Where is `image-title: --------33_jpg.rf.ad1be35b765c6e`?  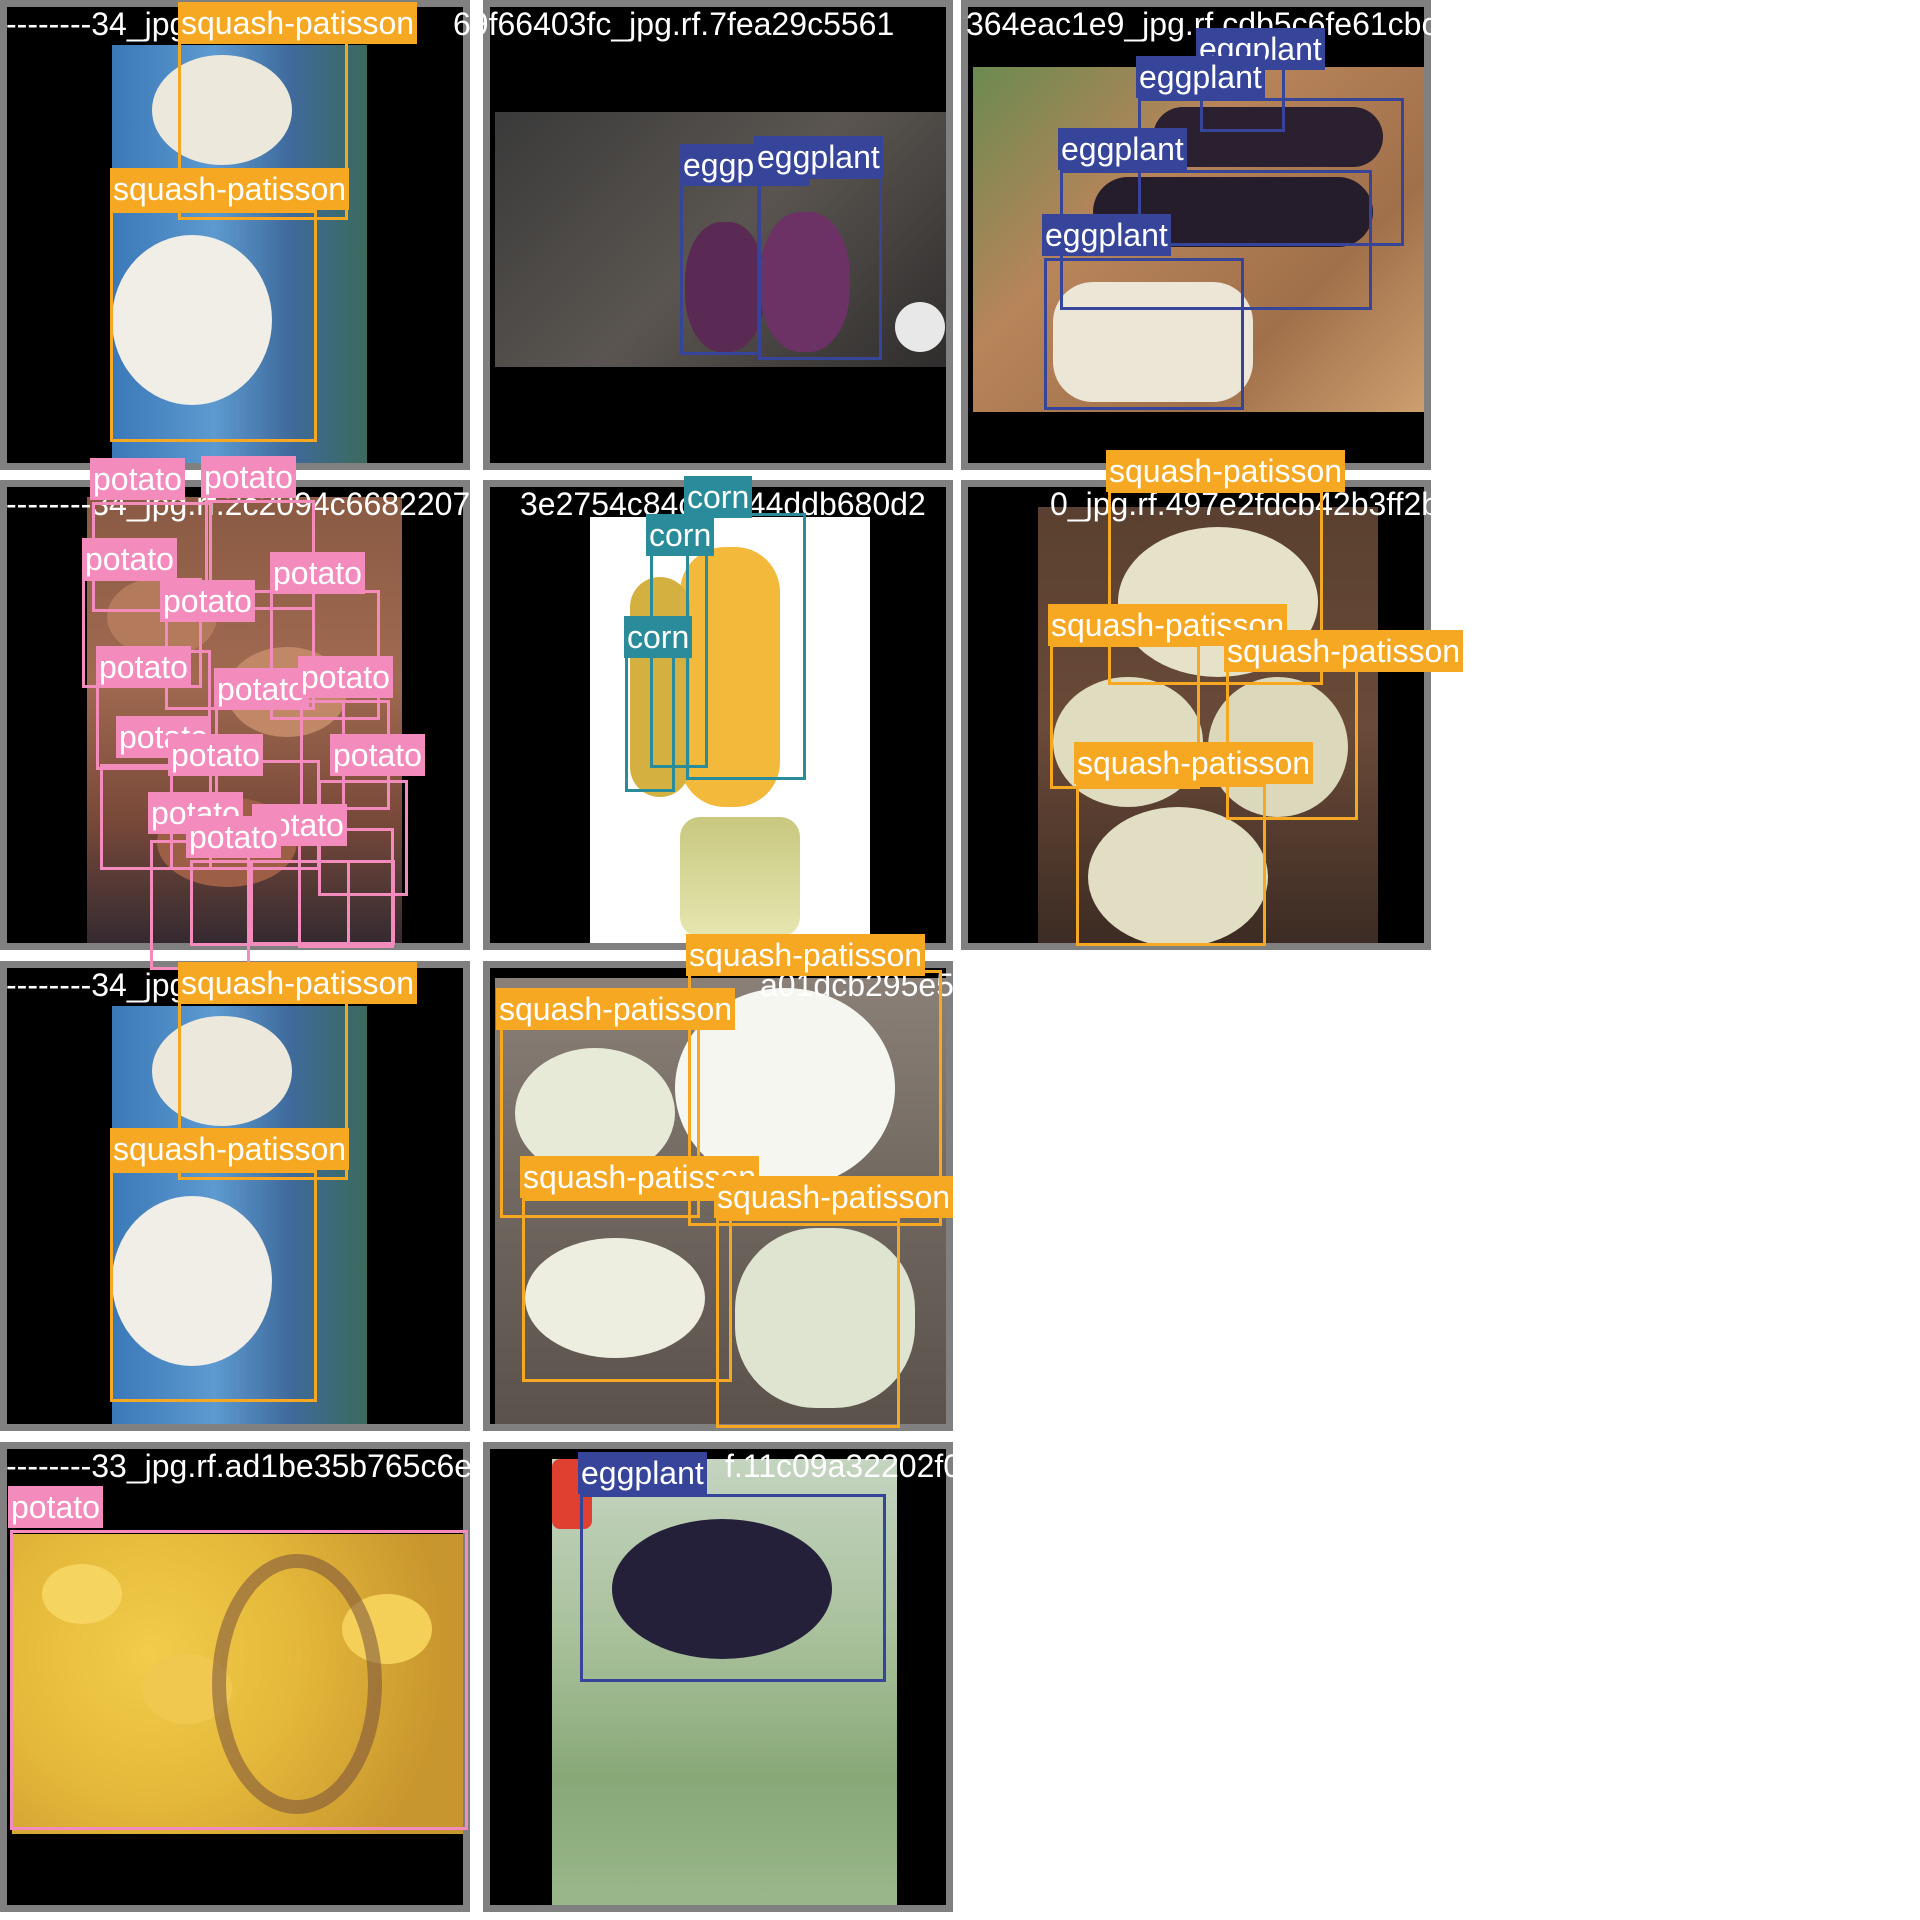
image-title: --------33_jpg.rf.ad1be35b765c6e is located at coordinates (239, 1466).